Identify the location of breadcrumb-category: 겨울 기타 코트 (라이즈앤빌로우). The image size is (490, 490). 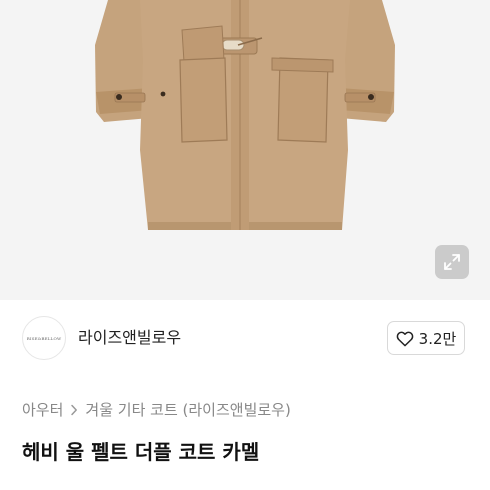
(187, 410).